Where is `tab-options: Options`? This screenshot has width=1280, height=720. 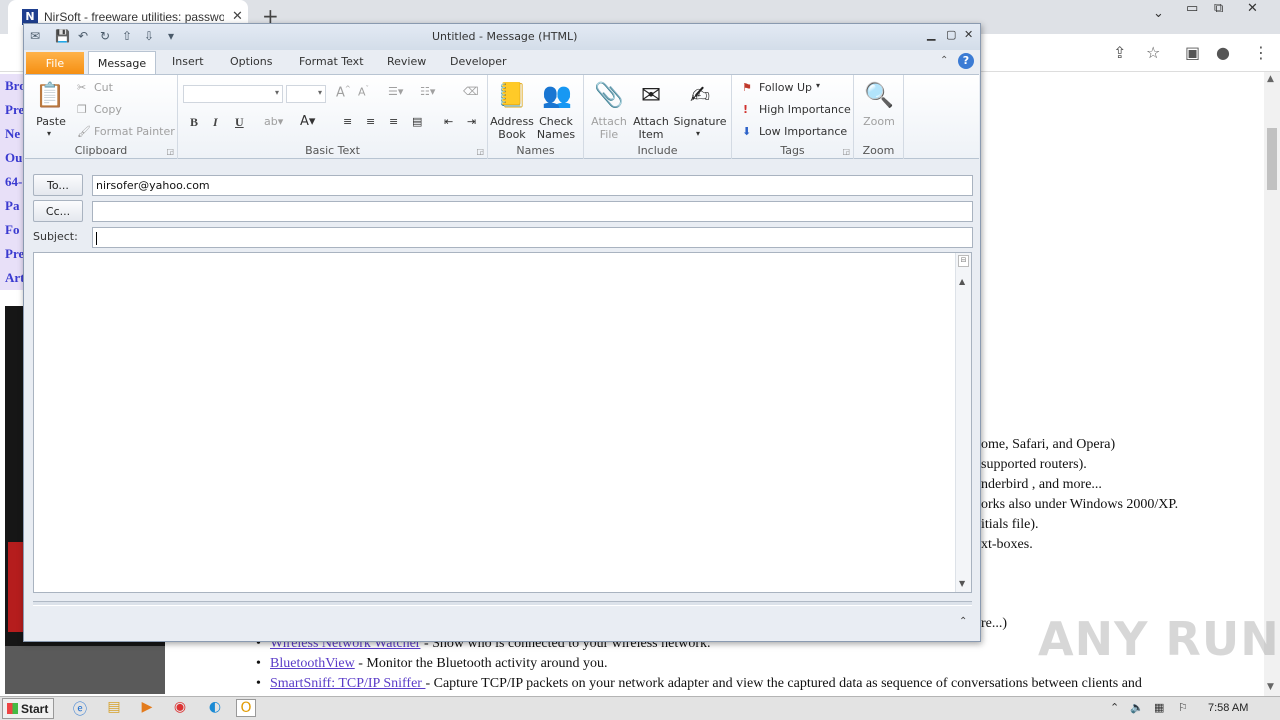 tab-options: Options is located at coordinates (251, 61).